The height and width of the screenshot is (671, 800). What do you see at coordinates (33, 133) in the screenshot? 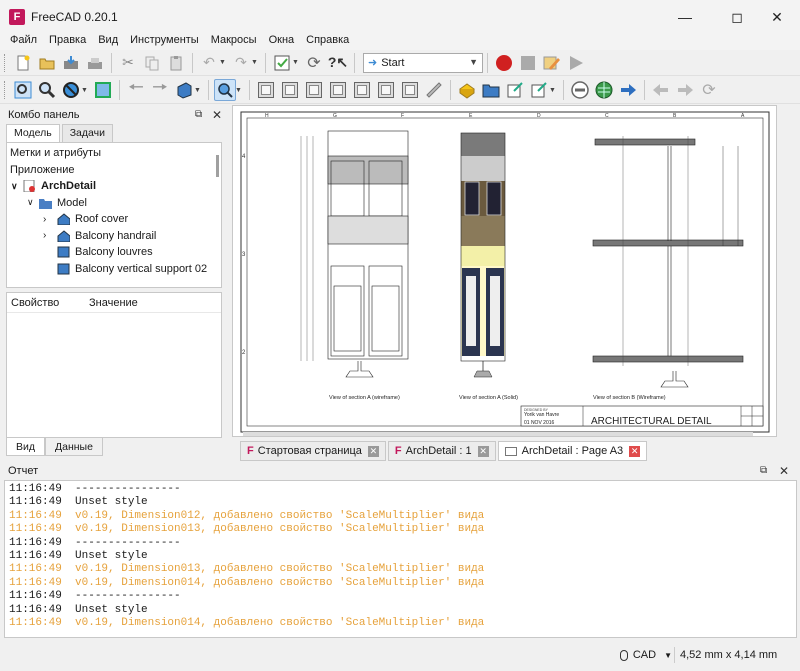
I see `tab-model: Модель` at bounding box center [33, 133].